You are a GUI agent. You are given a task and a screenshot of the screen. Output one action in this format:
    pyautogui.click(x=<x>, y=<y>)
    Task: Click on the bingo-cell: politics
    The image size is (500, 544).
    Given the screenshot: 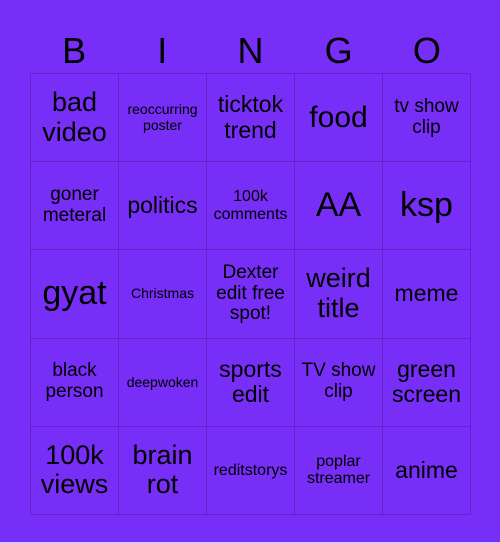 What is the action you would take?
    pyautogui.click(x=163, y=206)
    